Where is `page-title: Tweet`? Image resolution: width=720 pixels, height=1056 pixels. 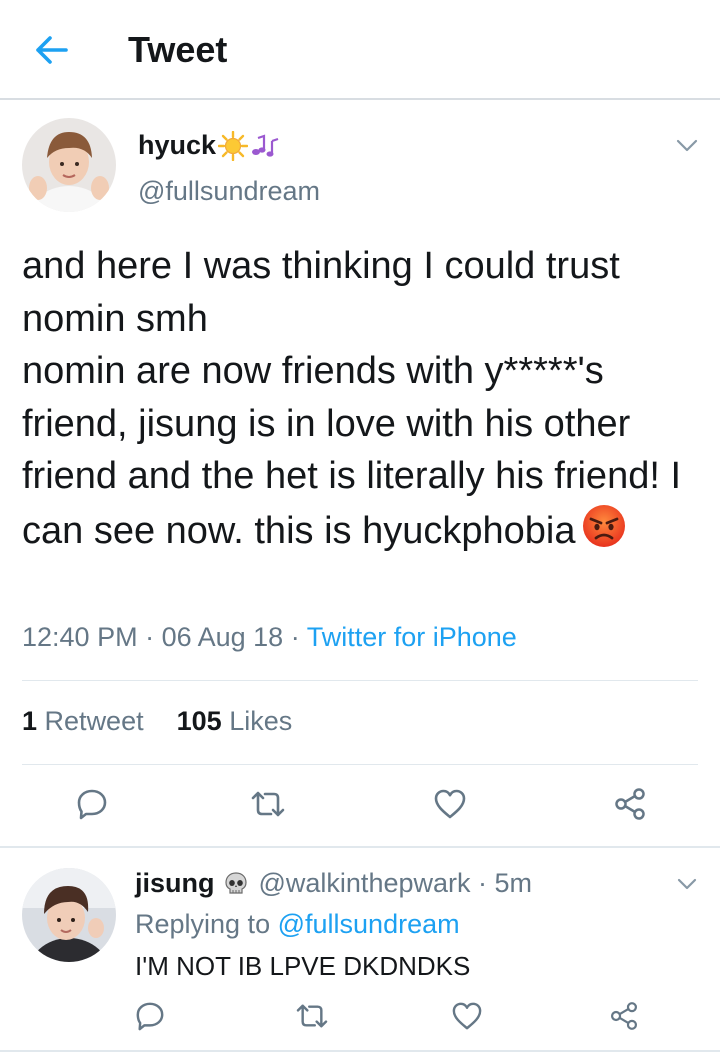
page-title: Tweet is located at coordinates (178, 49).